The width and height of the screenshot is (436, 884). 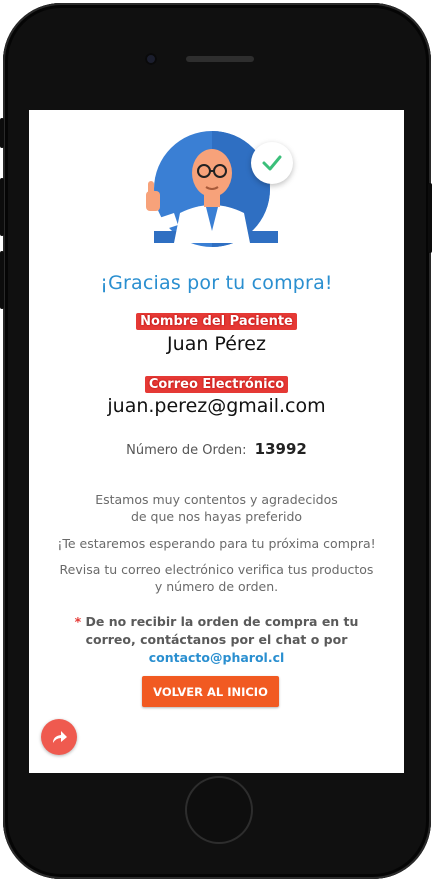 I want to click on share-button, so click(x=59, y=737).